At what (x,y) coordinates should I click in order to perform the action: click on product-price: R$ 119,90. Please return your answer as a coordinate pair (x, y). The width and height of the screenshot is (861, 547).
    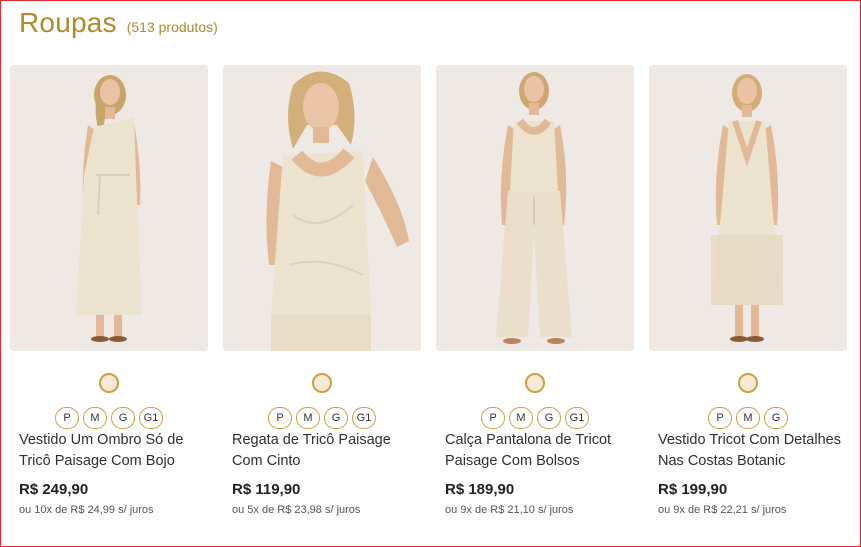
    Looking at the image, I should click on (266, 489).